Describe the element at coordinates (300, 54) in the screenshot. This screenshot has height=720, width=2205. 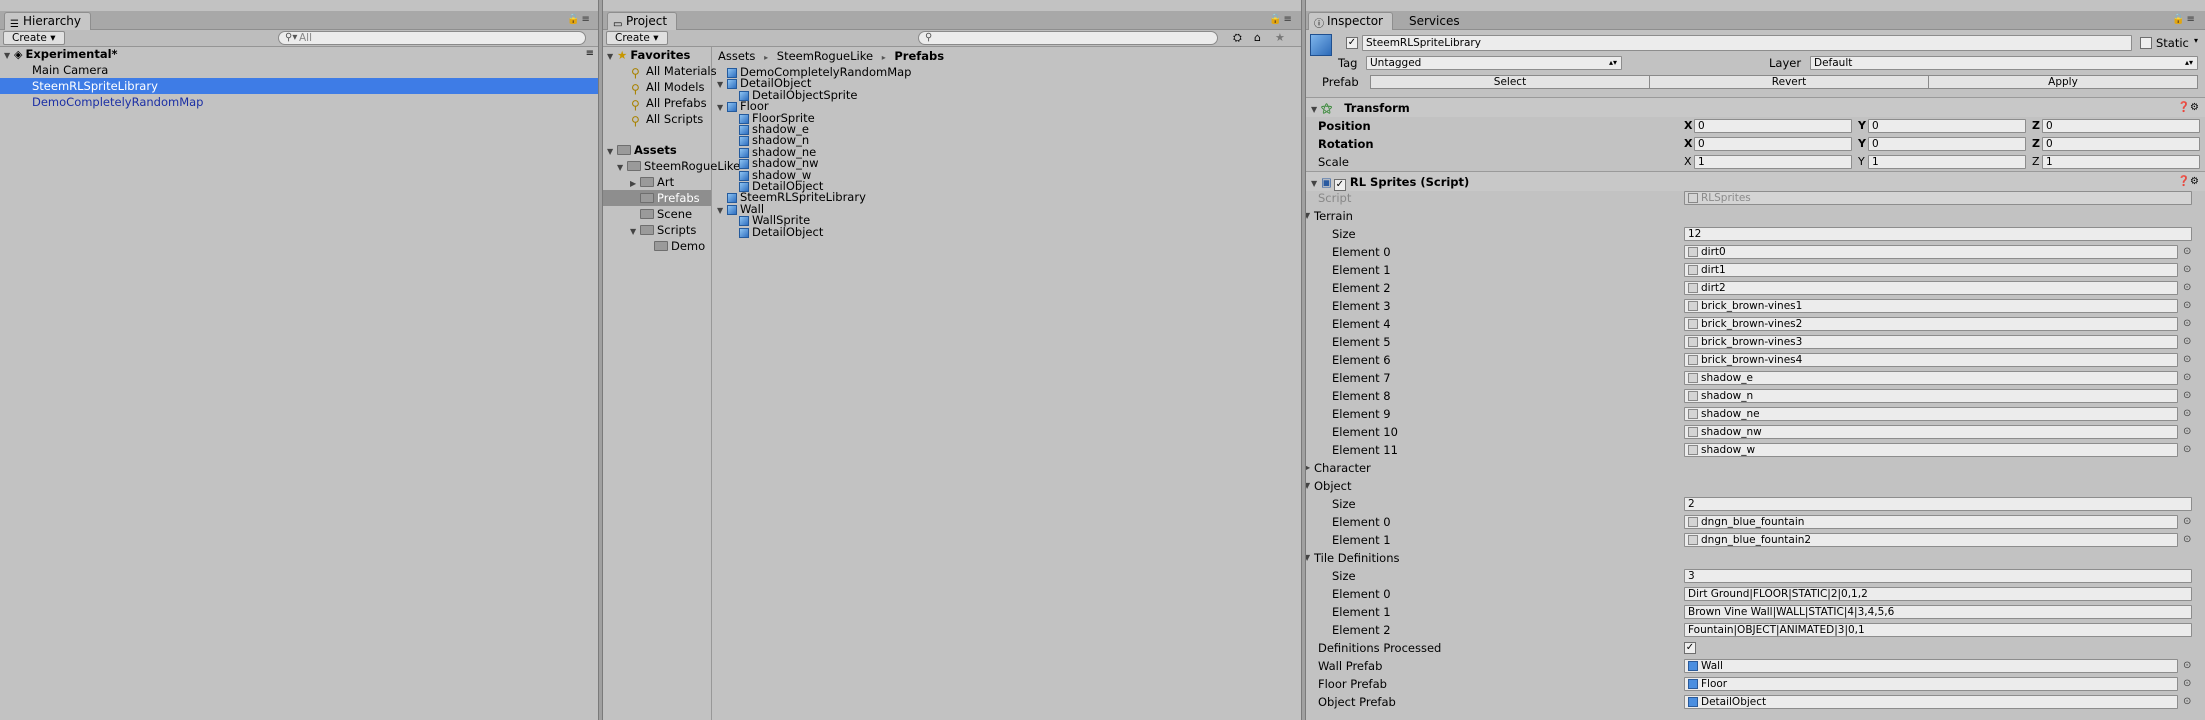
I see `scene-row: ▼ ◈ Experimental* ≡` at that location.